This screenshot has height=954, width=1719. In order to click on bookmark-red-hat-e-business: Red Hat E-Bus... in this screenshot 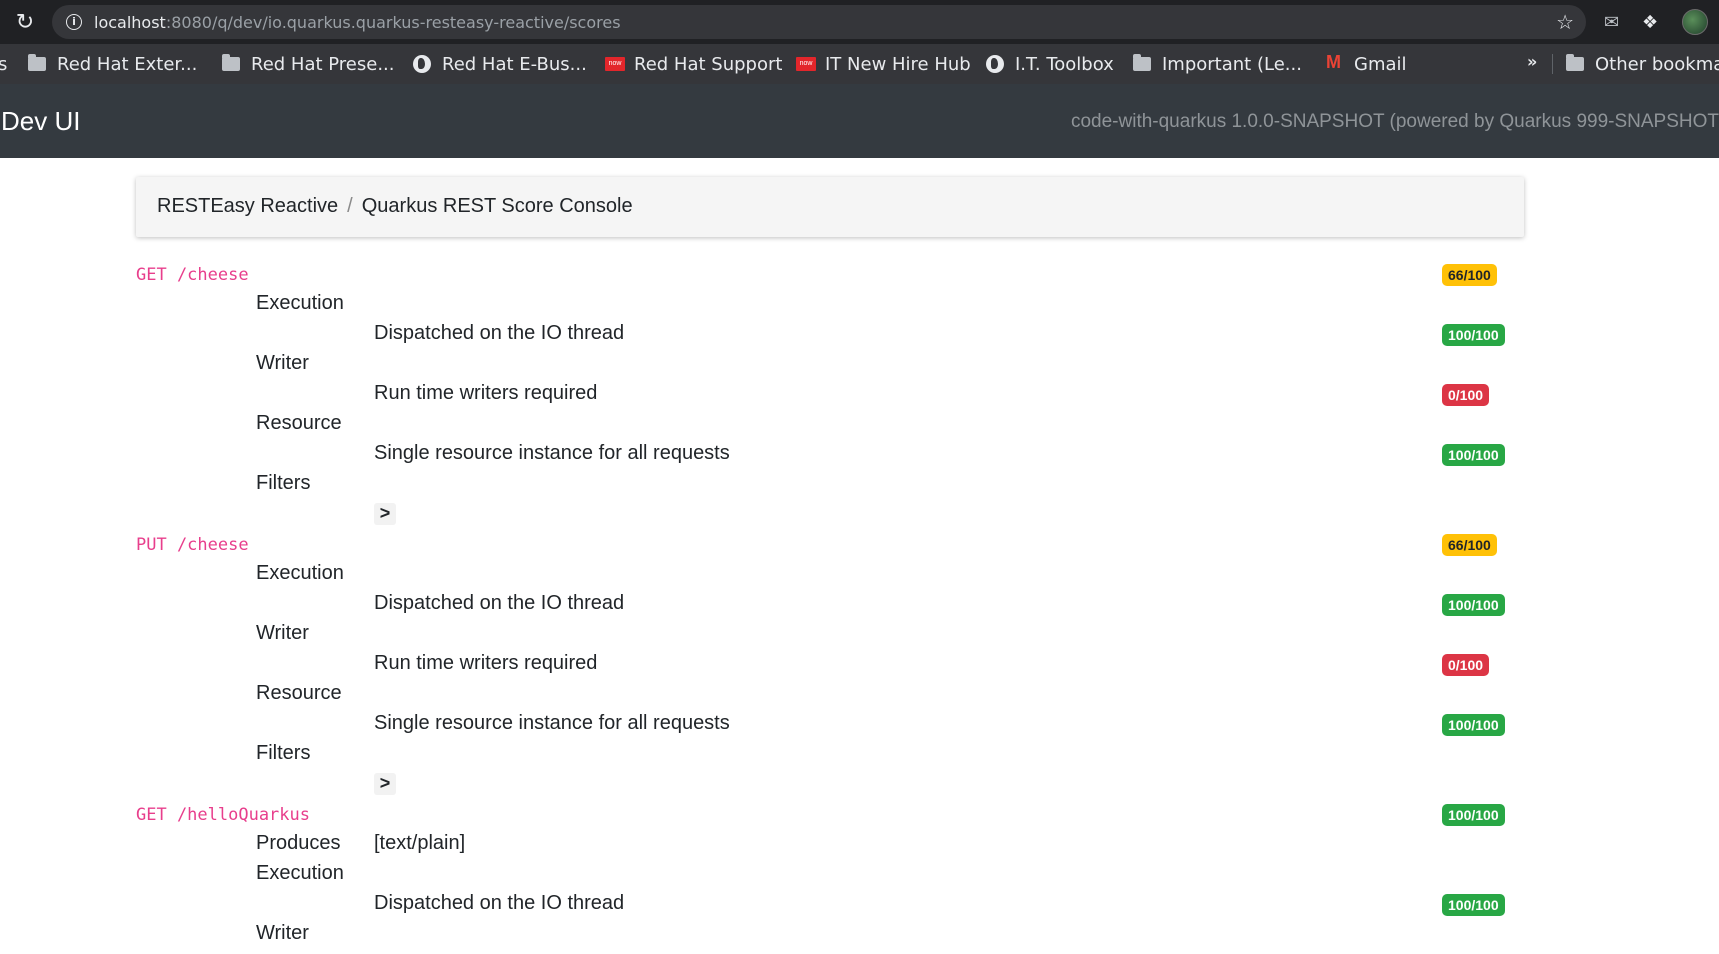, I will do `click(500, 64)`.